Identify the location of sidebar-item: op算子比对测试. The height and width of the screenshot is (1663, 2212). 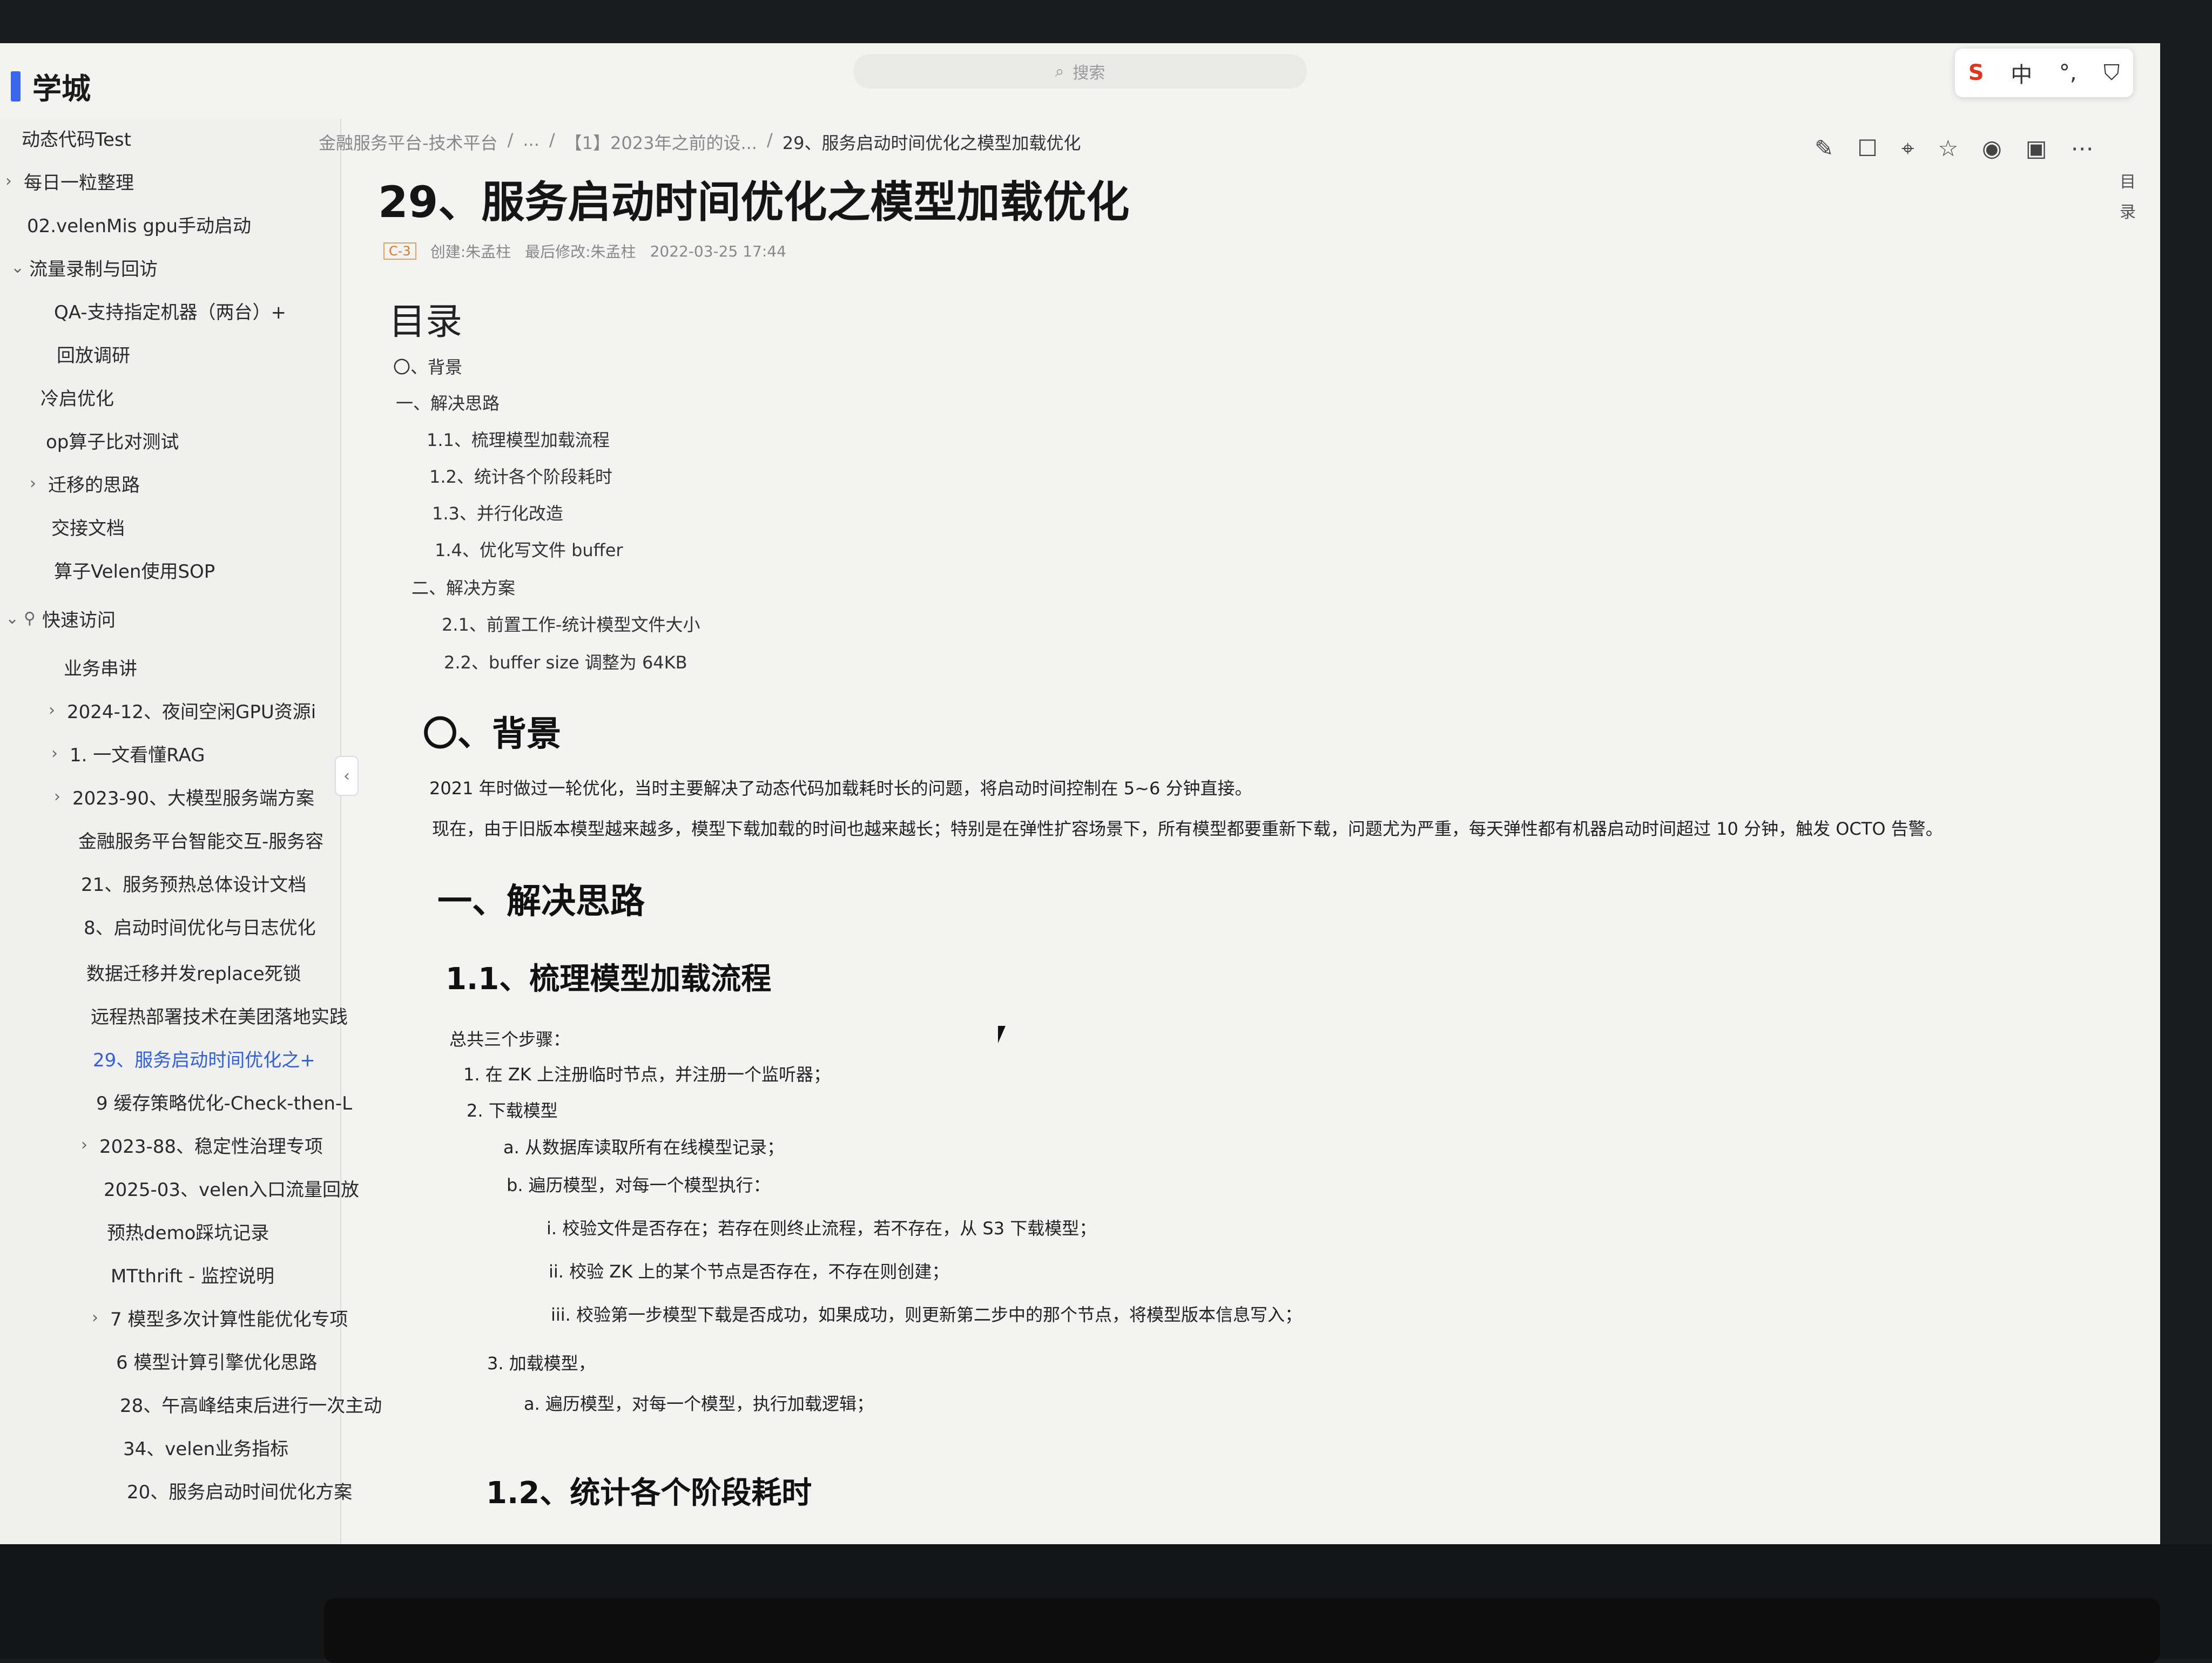
(112, 440).